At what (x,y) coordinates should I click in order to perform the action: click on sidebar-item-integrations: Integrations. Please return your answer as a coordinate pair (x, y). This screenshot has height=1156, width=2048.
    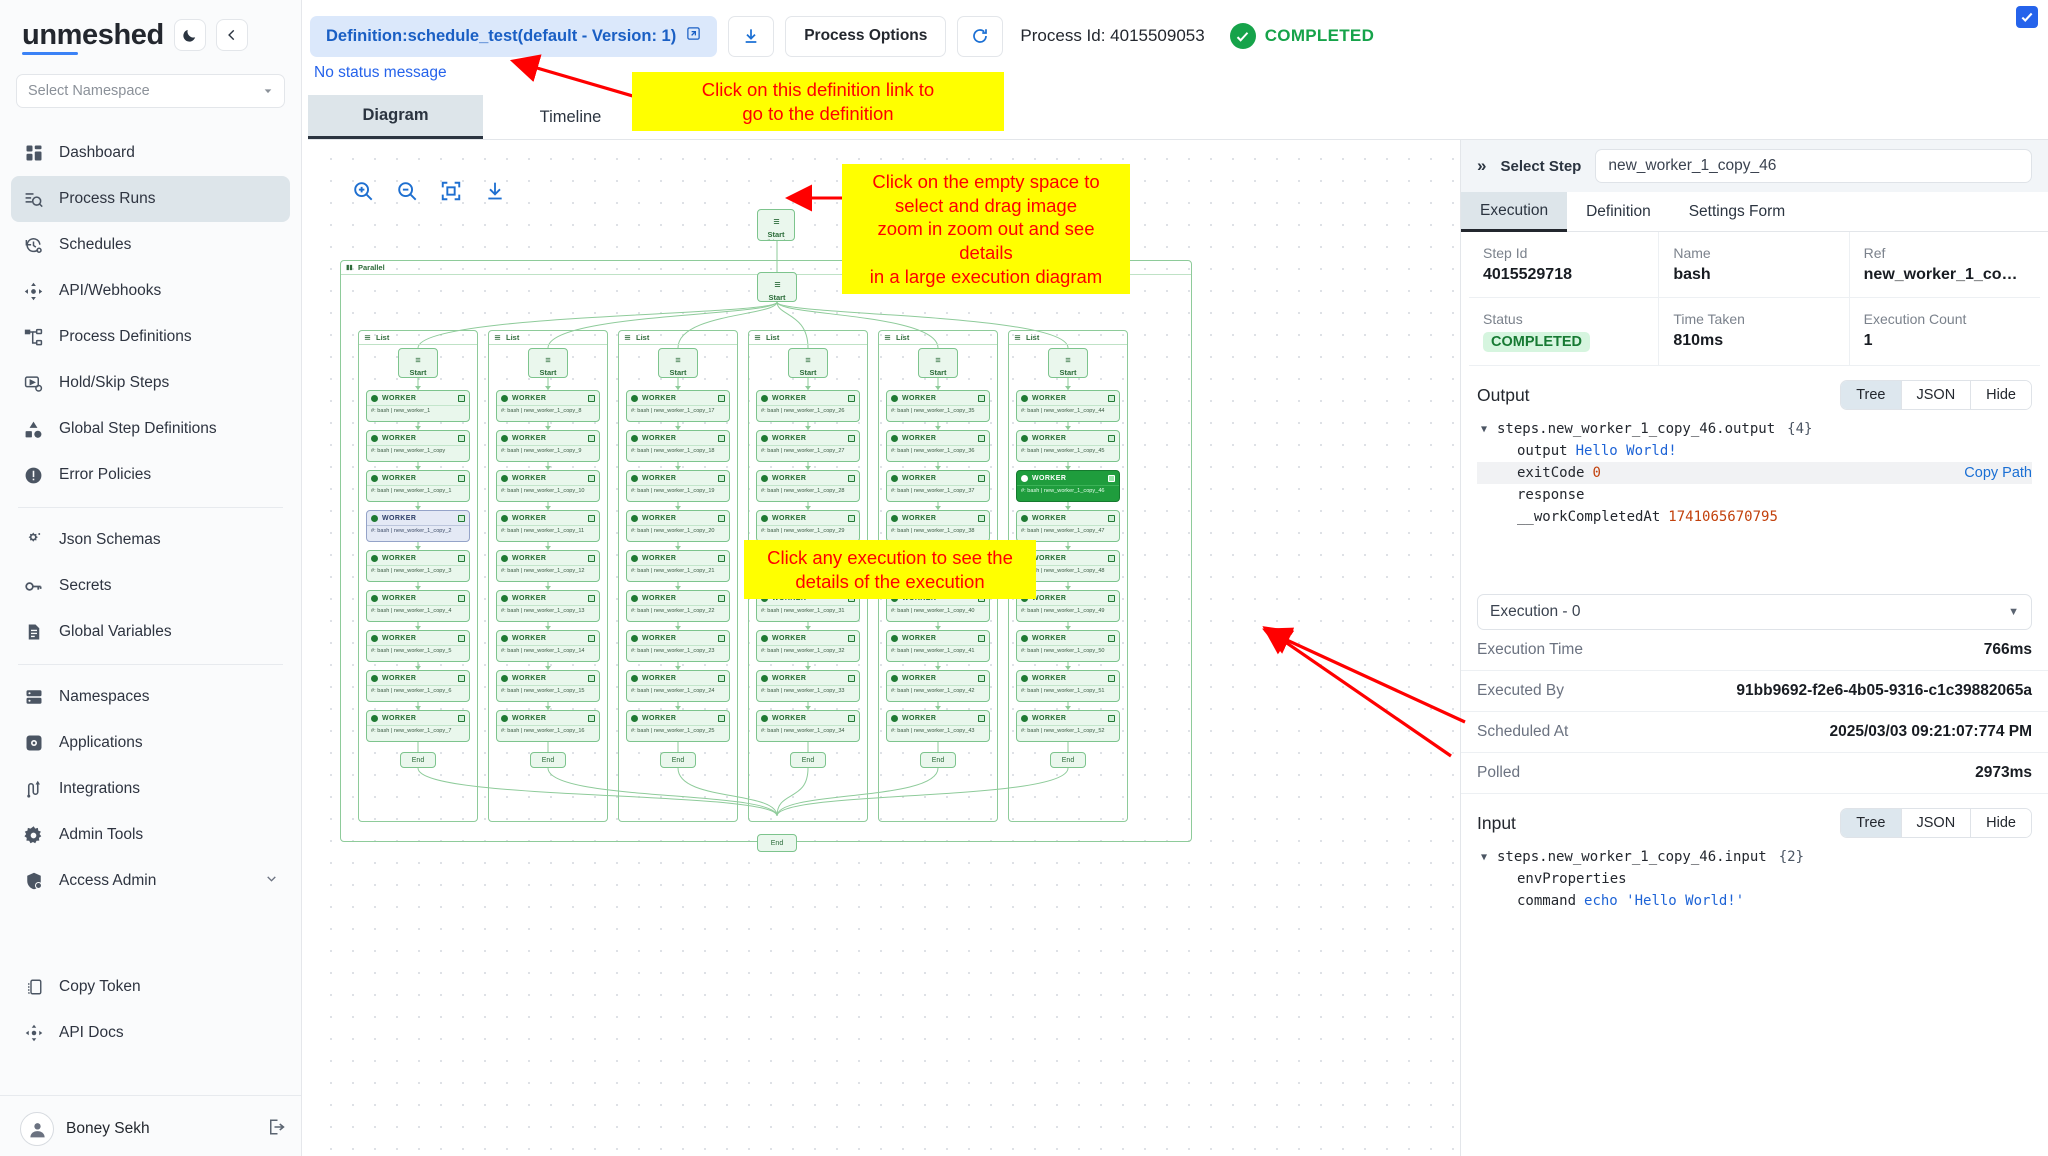
    Looking at the image, I should click on (150, 789).